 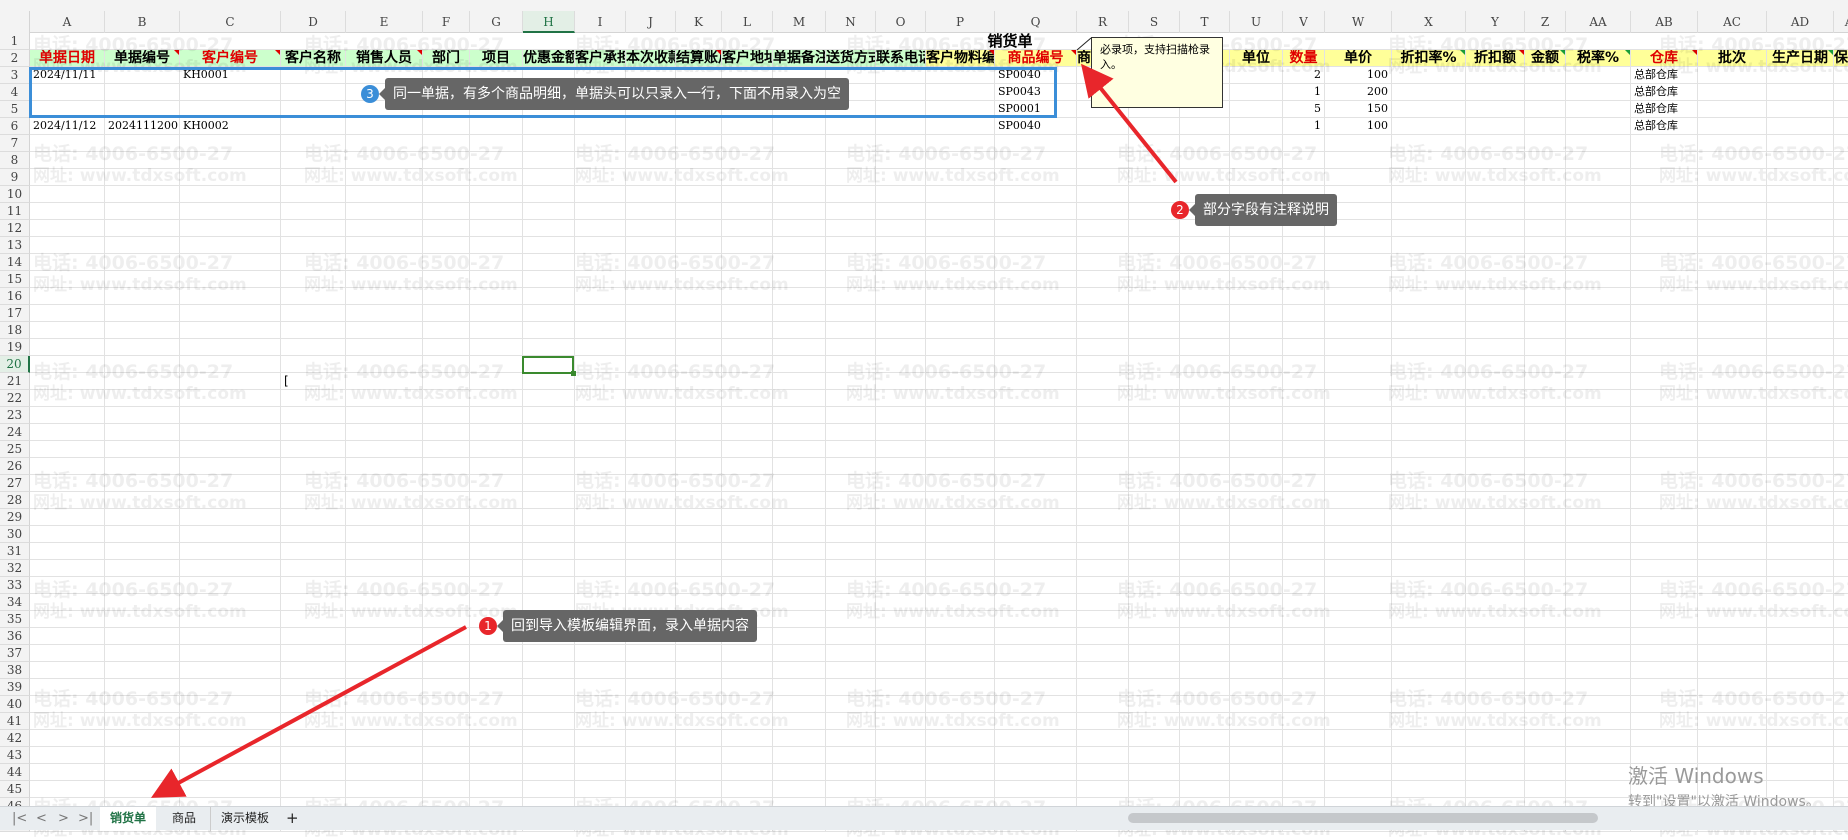 What do you see at coordinates (960, 313) in the screenshot?
I see `cell-P17` at bounding box center [960, 313].